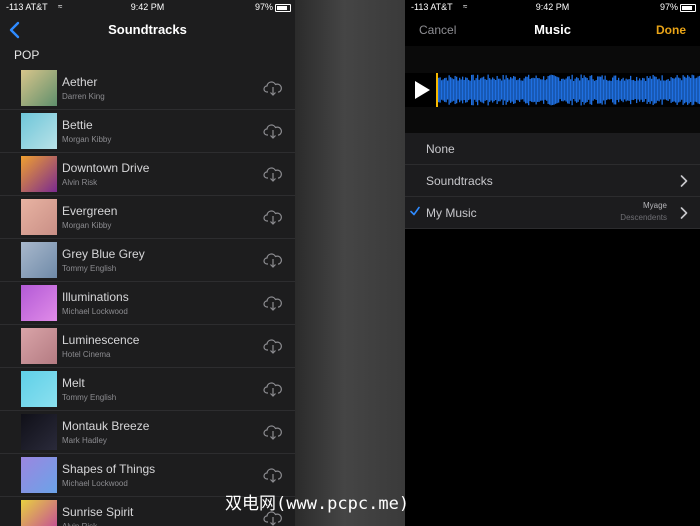 This screenshot has height=526, width=700. Describe the element at coordinates (147, 389) in the screenshot. I see `track-row: Melt Tommy English` at that location.